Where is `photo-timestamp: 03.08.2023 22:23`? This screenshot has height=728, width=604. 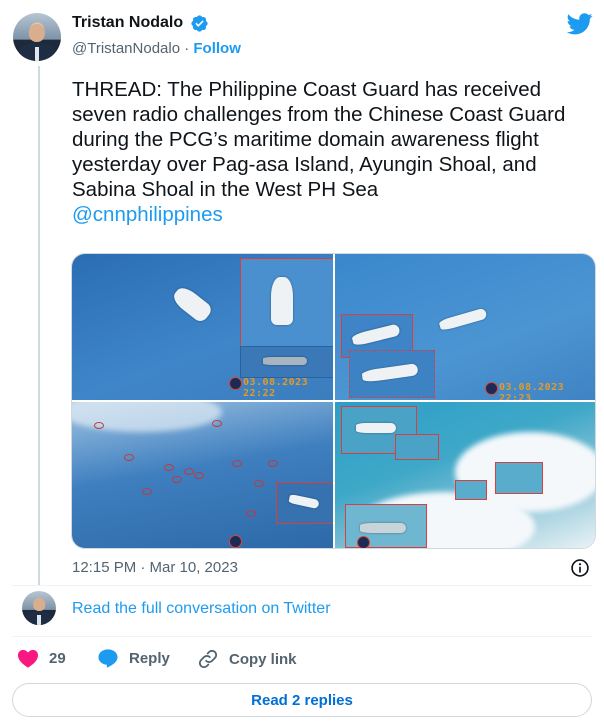 photo-timestamp: 03.08.2023 22:23 is located at coordinates (532, 391).